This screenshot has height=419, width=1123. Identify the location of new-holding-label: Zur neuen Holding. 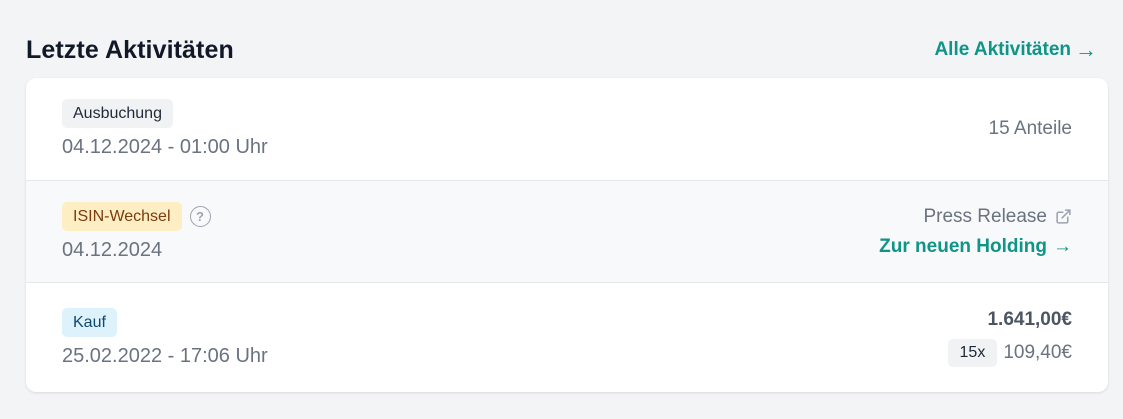
(963, 246).